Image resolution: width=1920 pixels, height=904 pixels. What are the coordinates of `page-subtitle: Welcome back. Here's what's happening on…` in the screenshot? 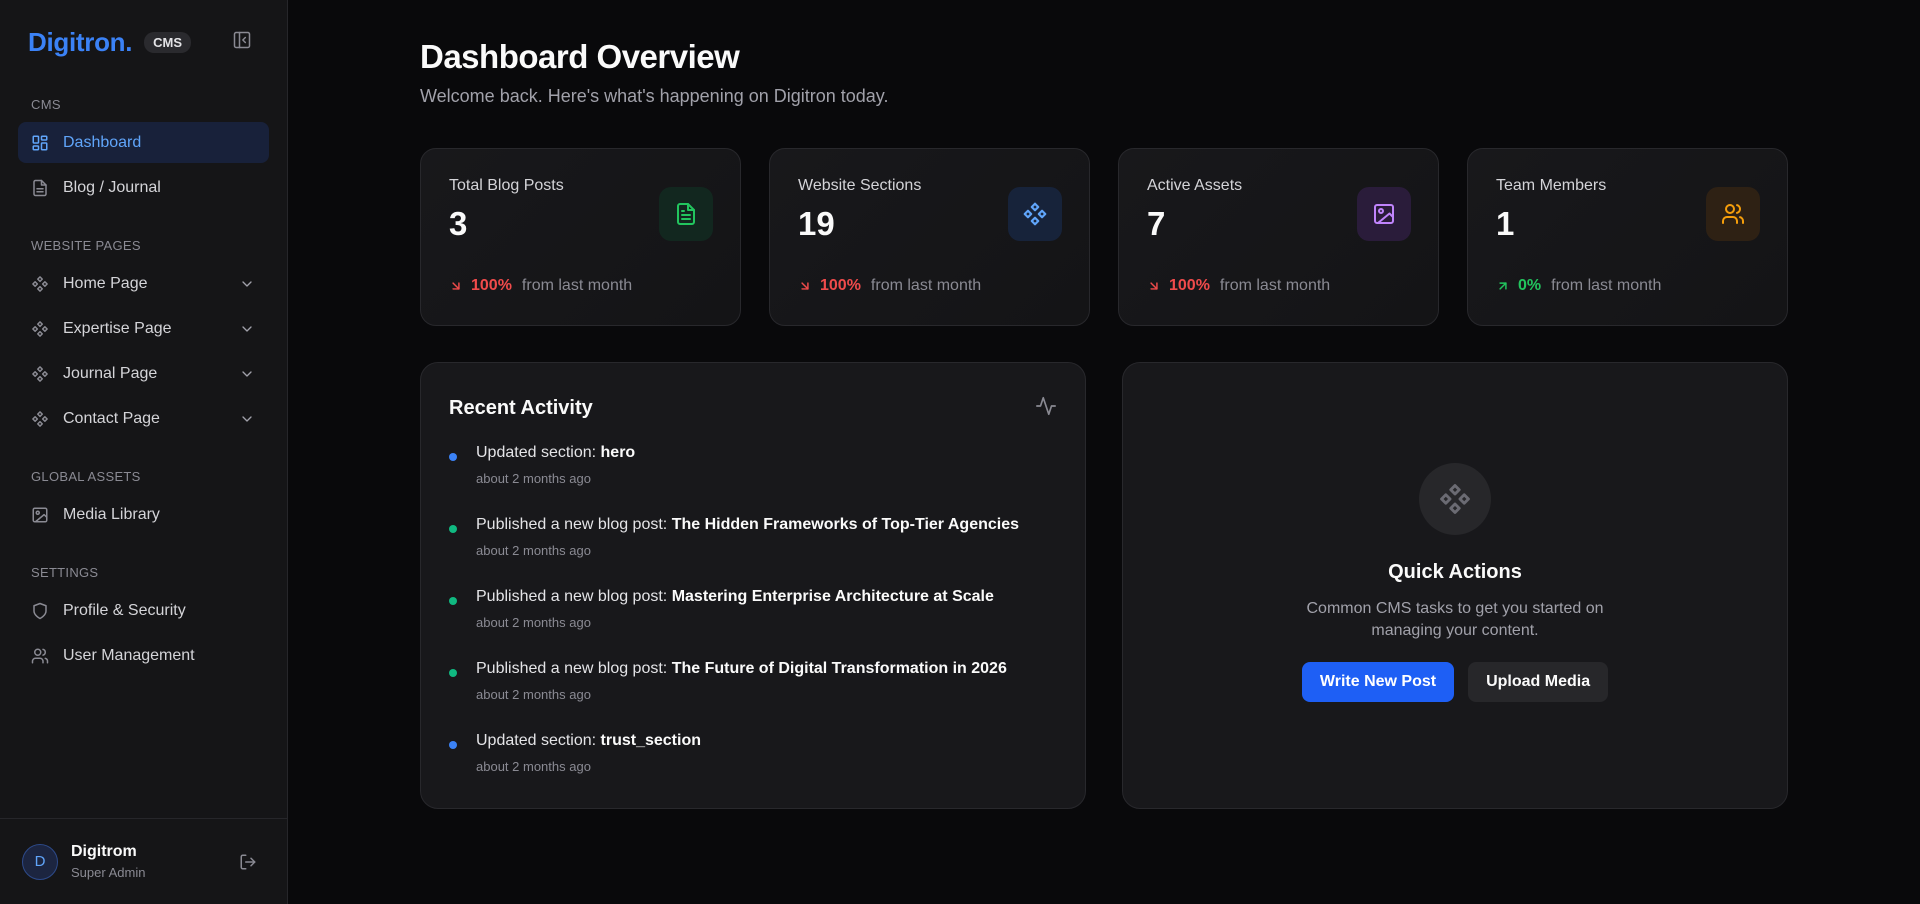 It's located at (654, 96).